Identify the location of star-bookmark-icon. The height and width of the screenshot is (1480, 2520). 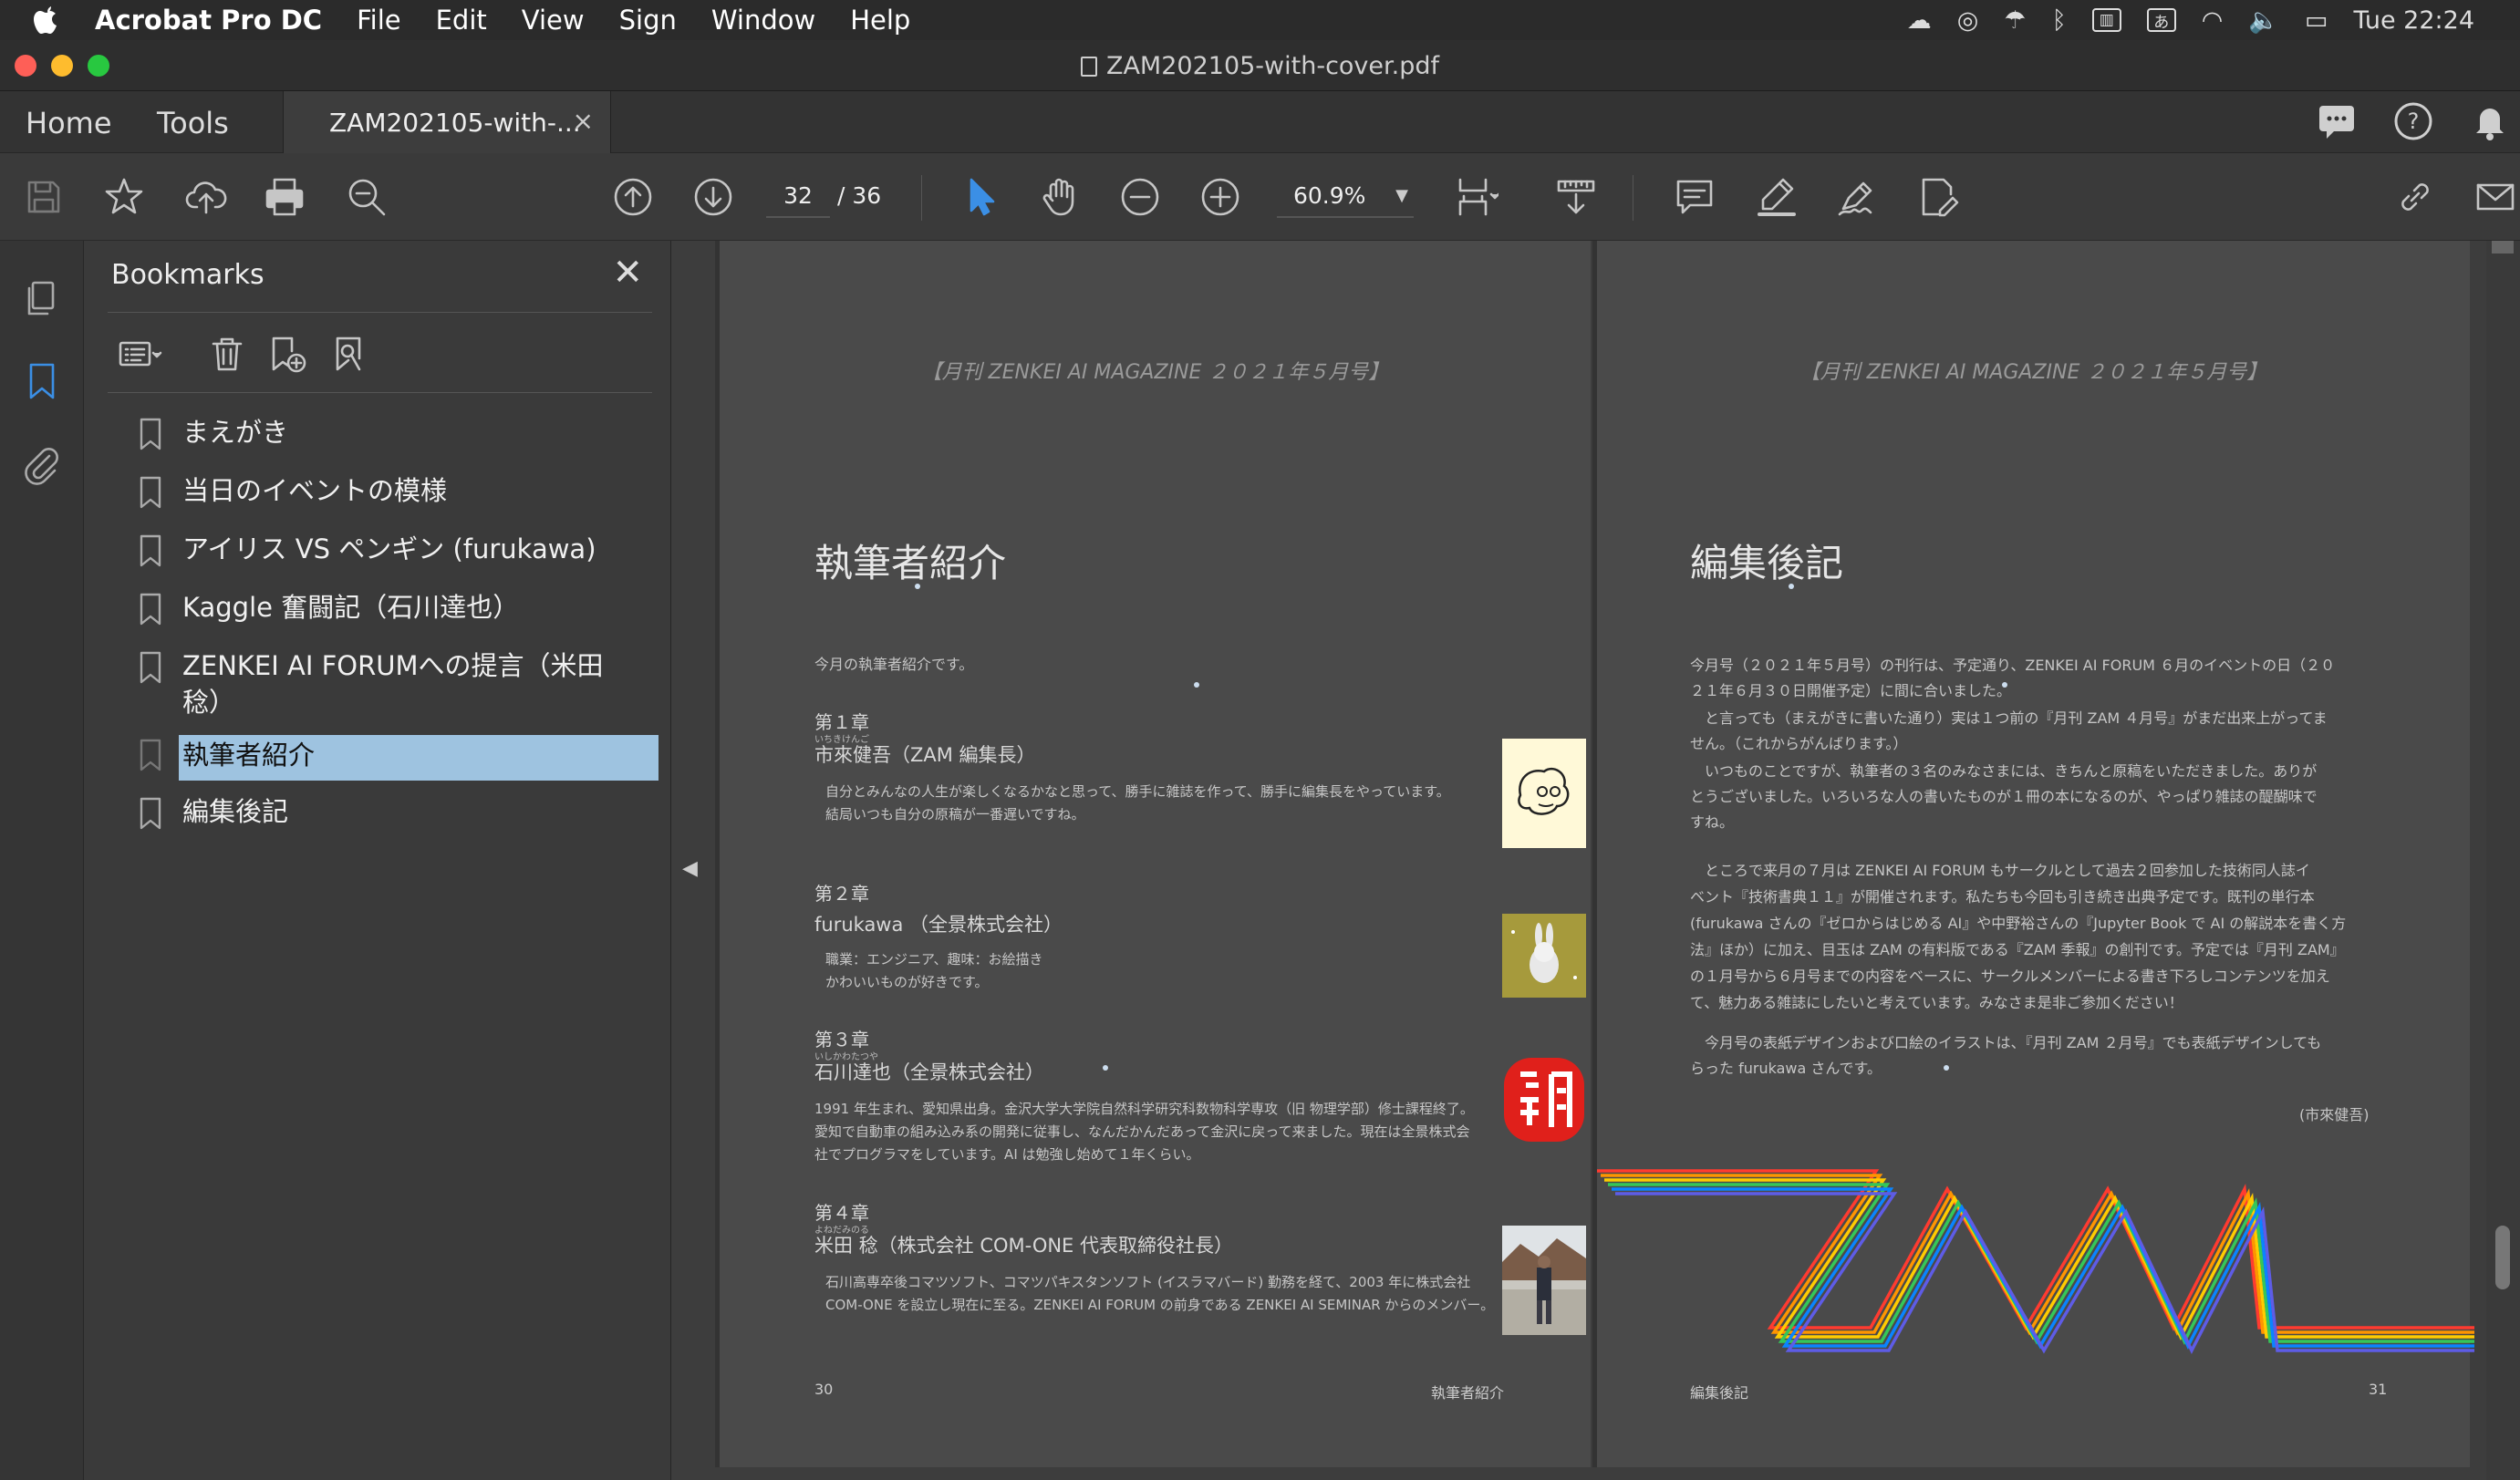
(124, 197).